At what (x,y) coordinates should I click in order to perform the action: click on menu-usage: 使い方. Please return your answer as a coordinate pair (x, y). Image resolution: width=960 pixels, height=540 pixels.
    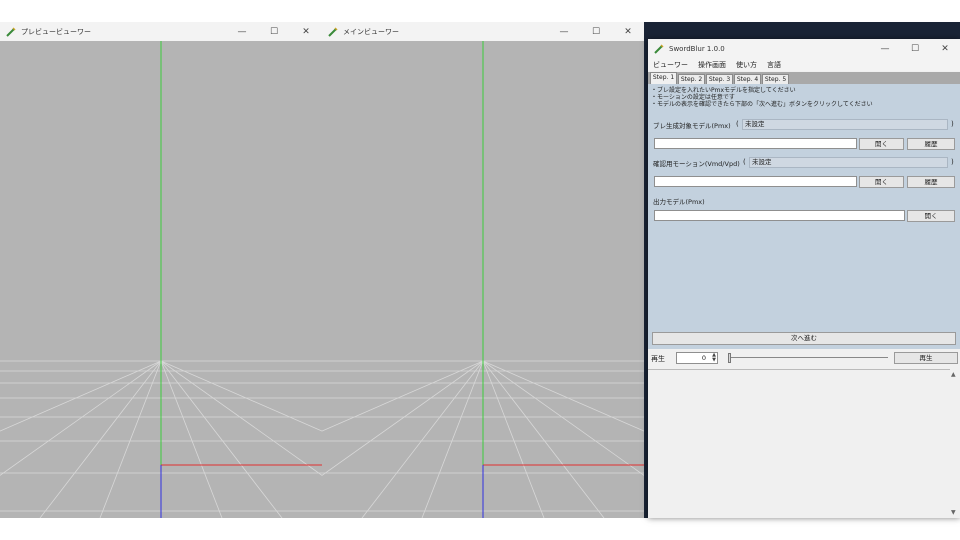
    Looking at the image, I should click on (746, 65).